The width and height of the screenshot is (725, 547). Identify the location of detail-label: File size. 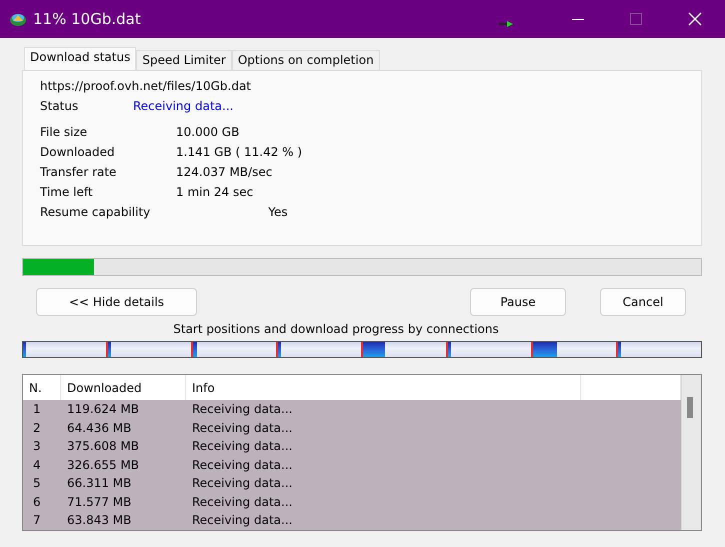
(64, 133).